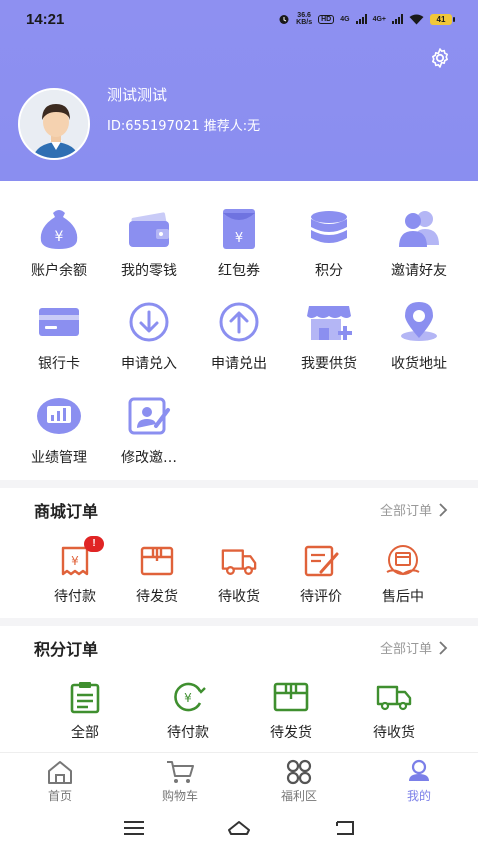  What do you see at coordinates (60, 772) in the screenshot?
I see `home-icon` at bounding box center [60, 772].